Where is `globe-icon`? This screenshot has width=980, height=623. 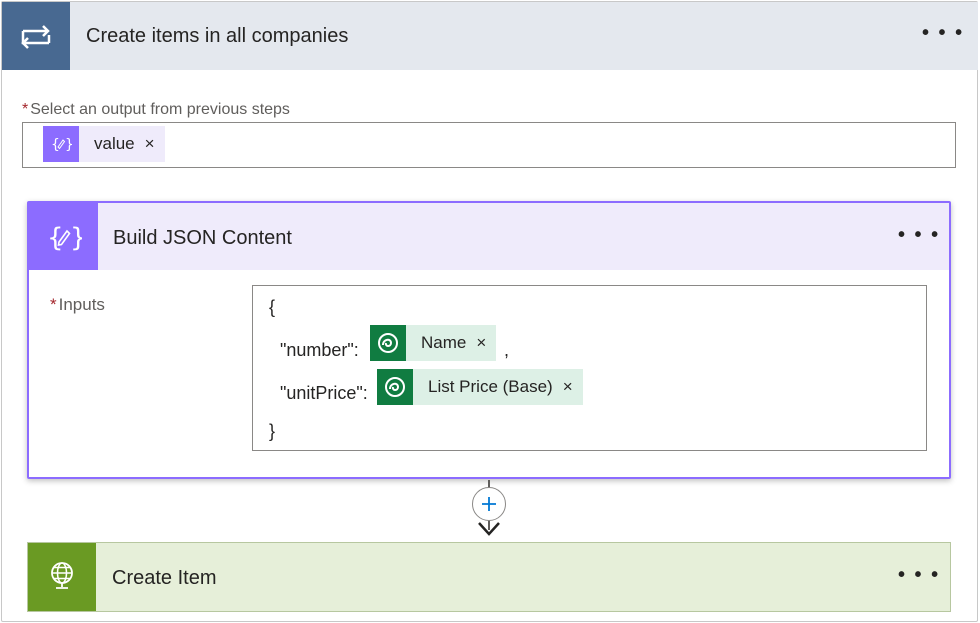
globe-icon is located at coordinates (62, 577).